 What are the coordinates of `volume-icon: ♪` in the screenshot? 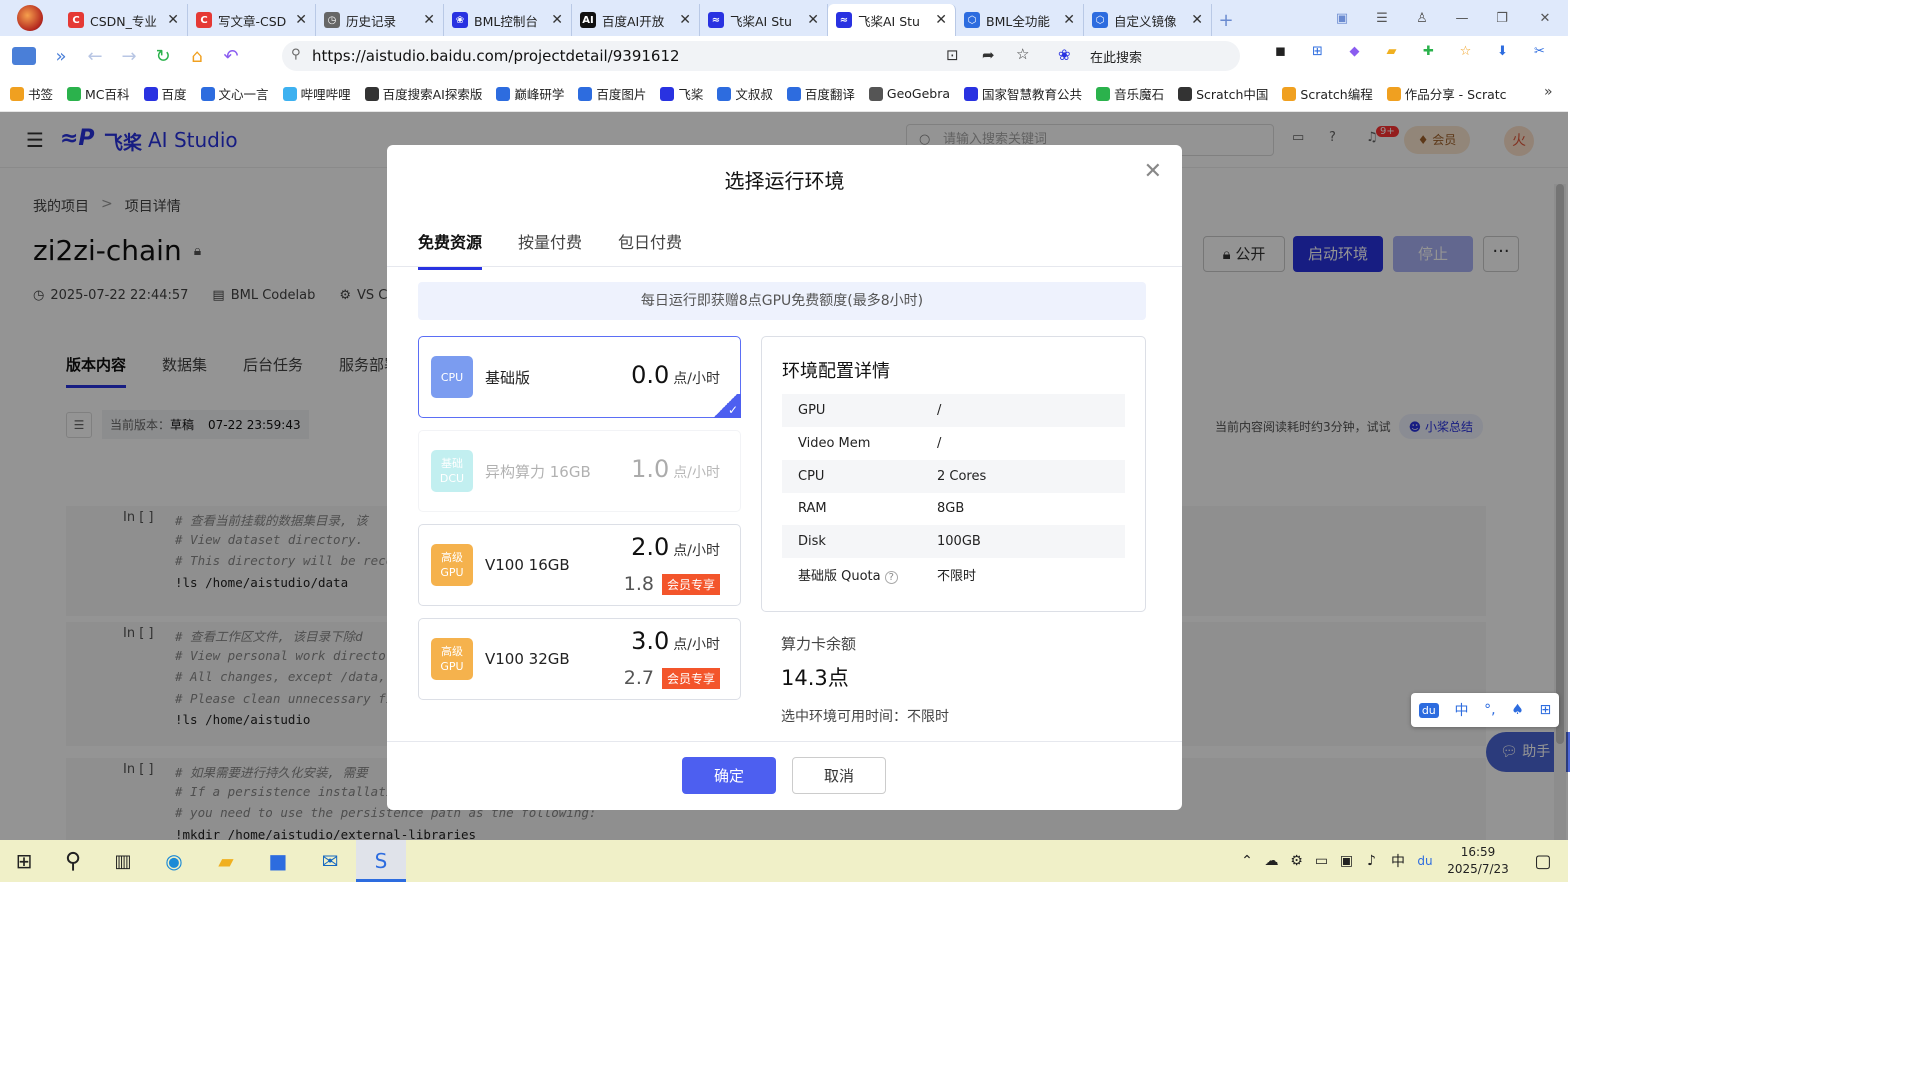 It's located at (1371, 861).